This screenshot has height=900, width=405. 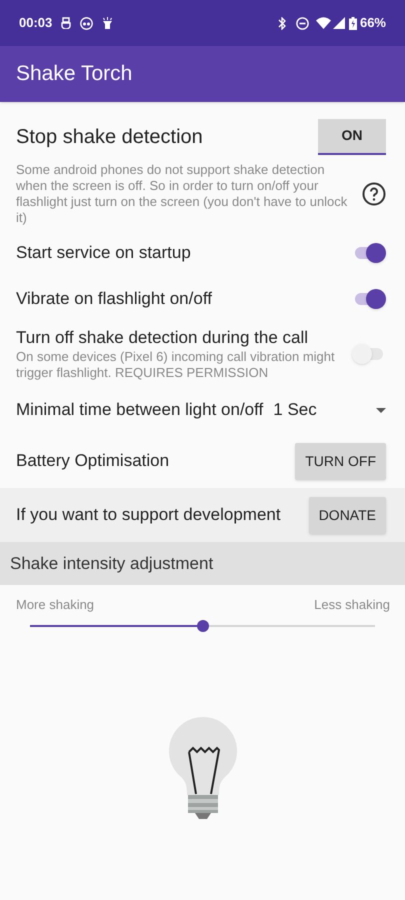 I want to click on slider-max-label: Less shaking, so click(x=352, y=605).